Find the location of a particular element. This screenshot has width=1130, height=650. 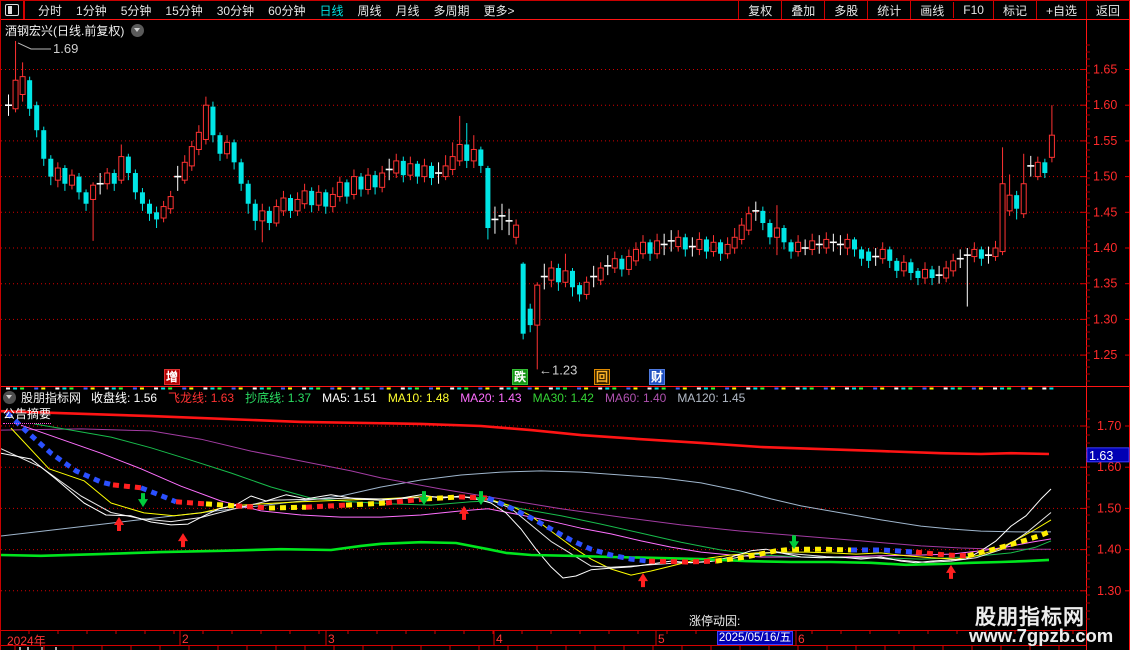

tools-menu: 复权 叠加 多股 统计 画线 F10 标记 +自选 返回 is located at coordinates (933, 10).